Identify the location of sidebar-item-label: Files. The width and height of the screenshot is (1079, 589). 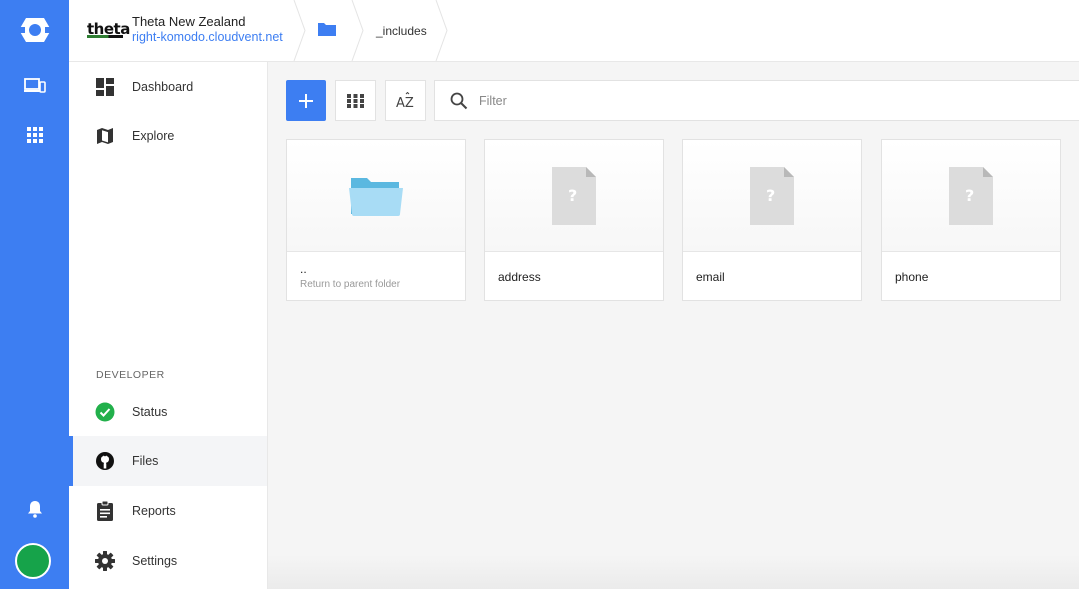
(145, 461).